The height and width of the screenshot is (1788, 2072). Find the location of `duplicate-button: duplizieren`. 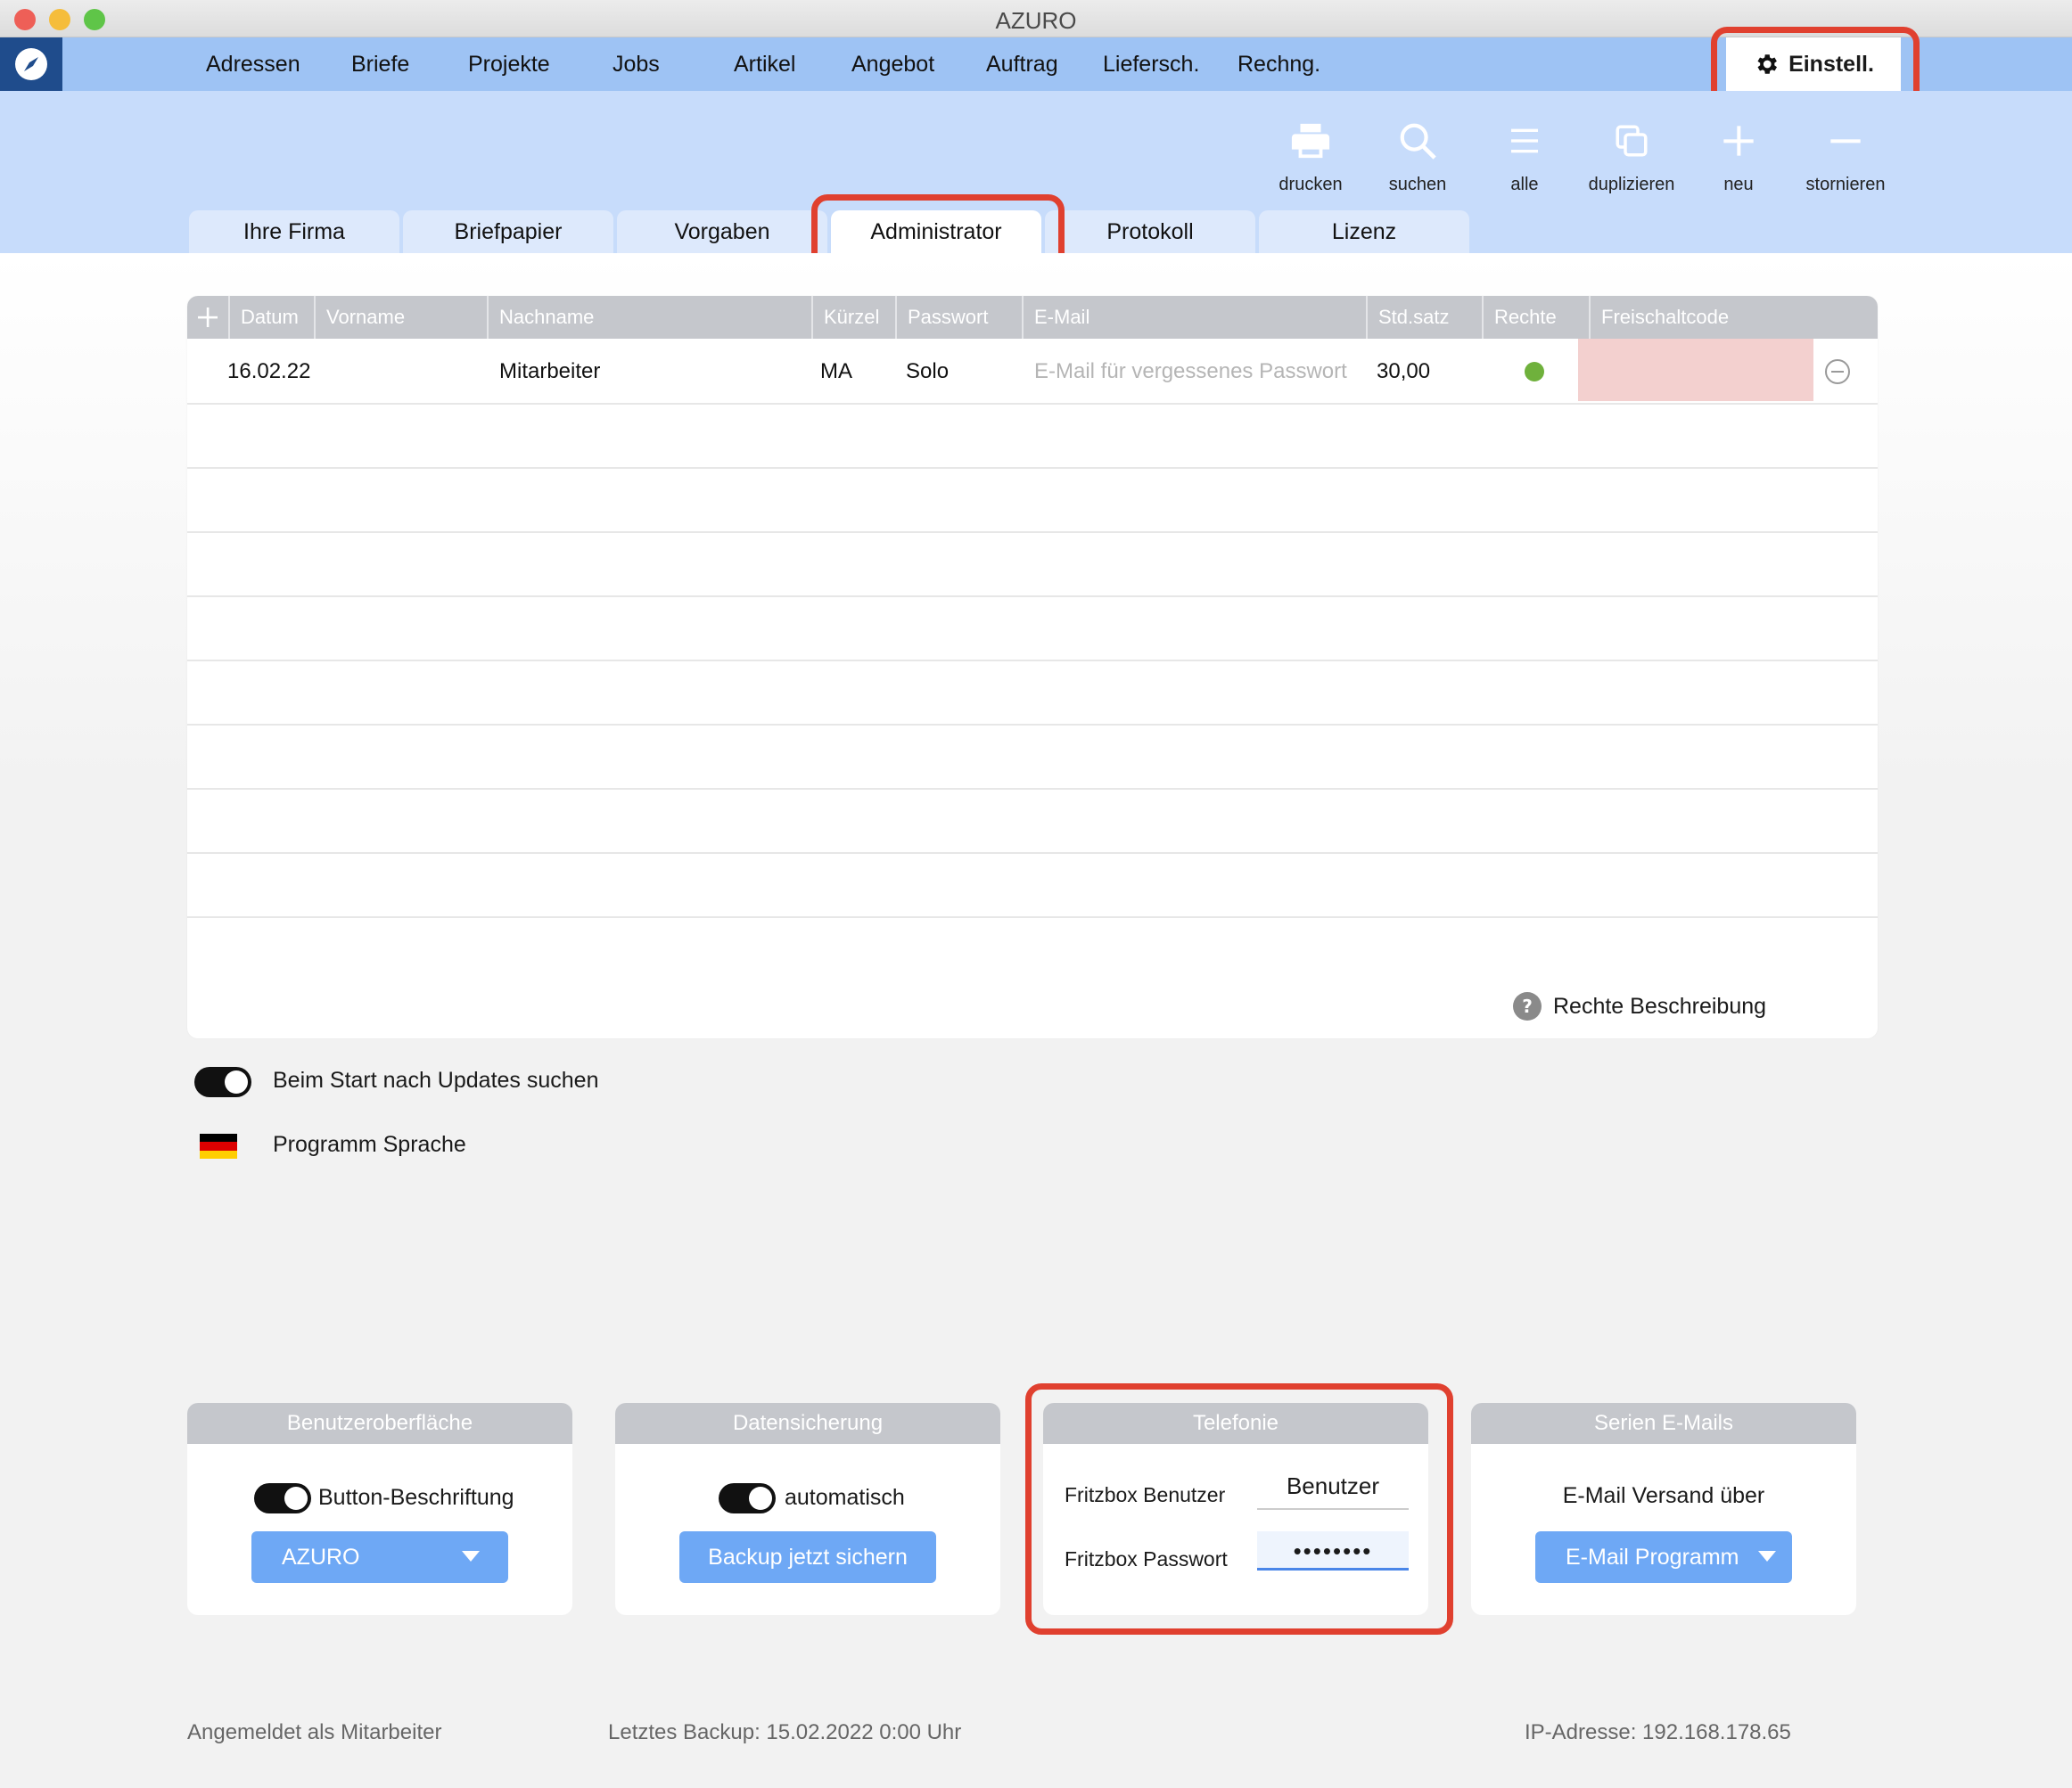

duplicate-button: duplizieren is located at coordinates (1632, 155).